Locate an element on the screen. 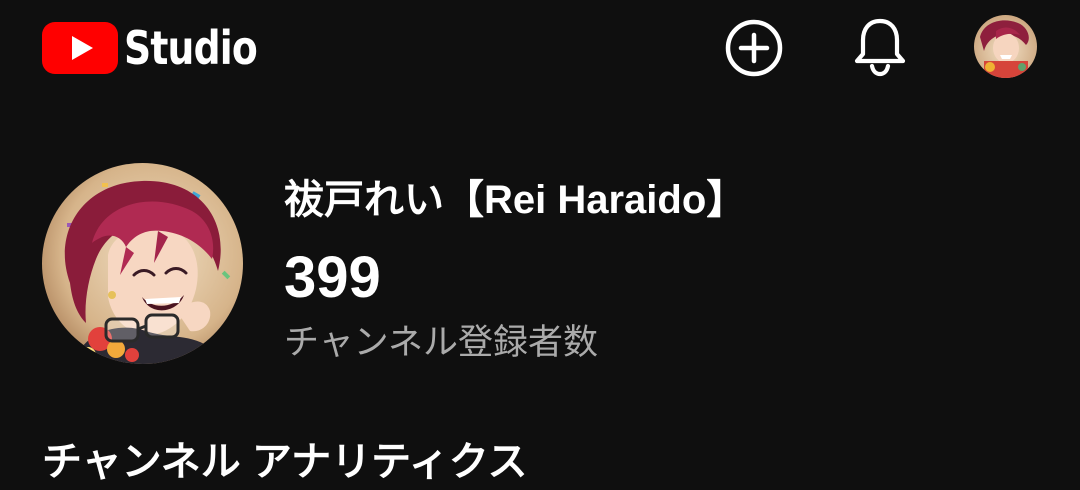 This screenshot has width=1080, height=490. account-avatar-image is located at coordinates (1005, 46).